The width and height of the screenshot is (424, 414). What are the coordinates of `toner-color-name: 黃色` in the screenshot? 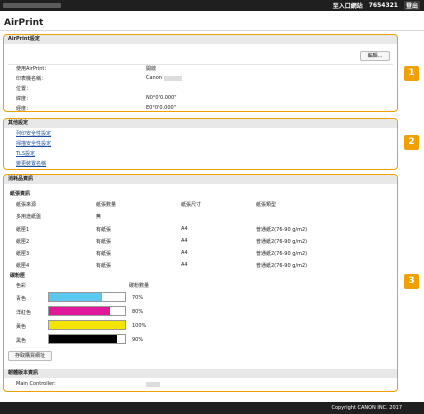 It's located at (21, 327).